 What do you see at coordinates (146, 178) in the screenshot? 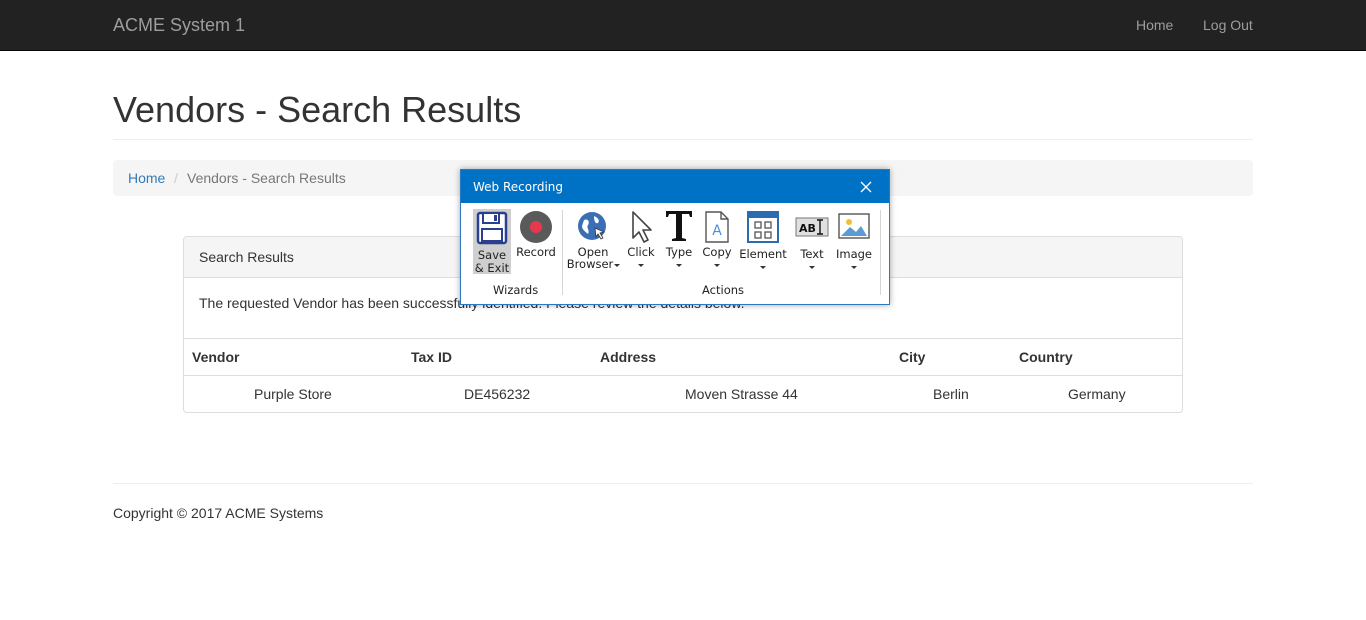
I see `breadcrumb-home-link: Home` at bounding box center [146, 178].